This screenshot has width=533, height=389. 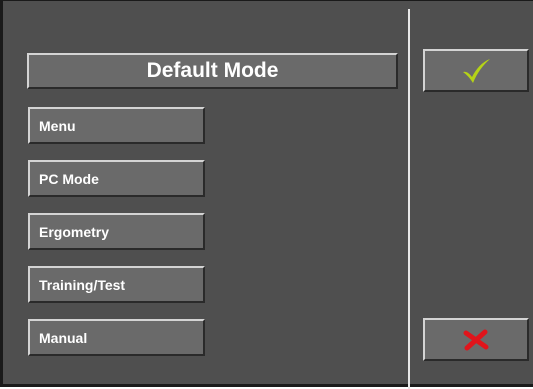 I want to click on cross-icon, so click(x=476, y=340).